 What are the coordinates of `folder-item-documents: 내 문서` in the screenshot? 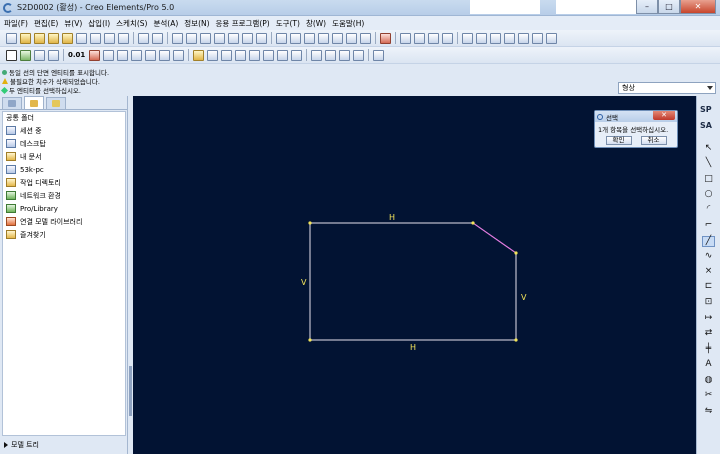 It's located at (64, 156).